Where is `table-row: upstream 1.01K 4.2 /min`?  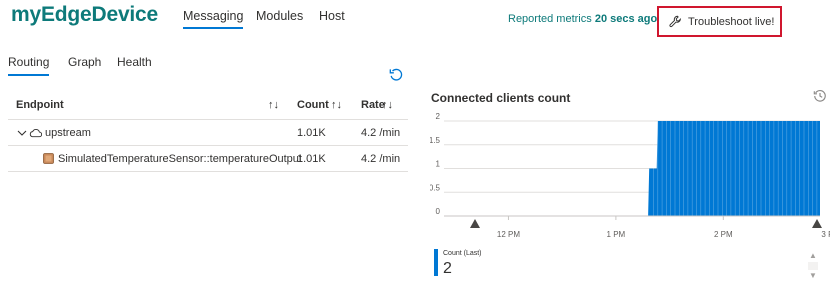
table-row: upstream 1.01K 4.2 /min is located at coordinates (208, 133).